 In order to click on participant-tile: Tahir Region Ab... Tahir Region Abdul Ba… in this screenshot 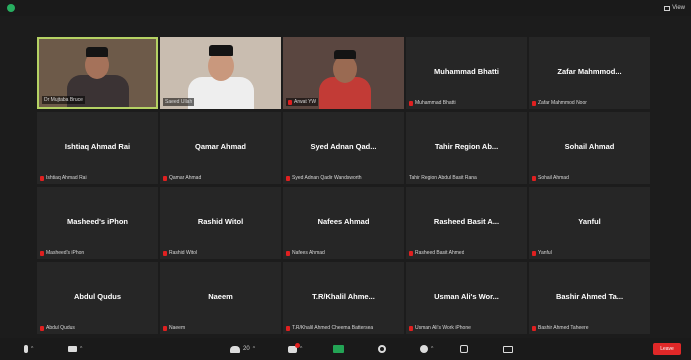, I will do `click(466, 148)`.